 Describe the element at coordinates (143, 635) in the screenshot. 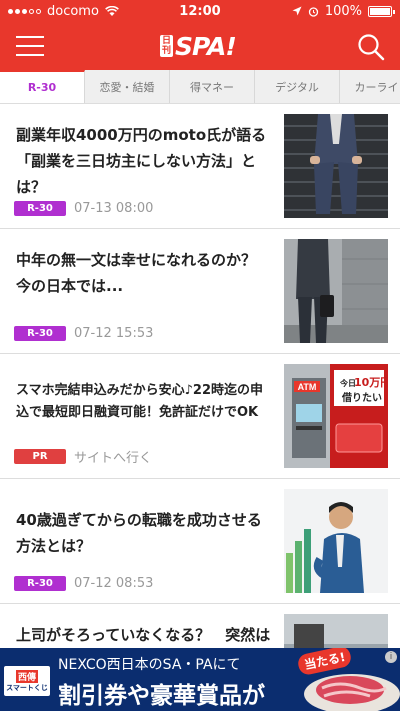

I see `article-title: 上司がそろっていなくなる？ 突然は` at that location.